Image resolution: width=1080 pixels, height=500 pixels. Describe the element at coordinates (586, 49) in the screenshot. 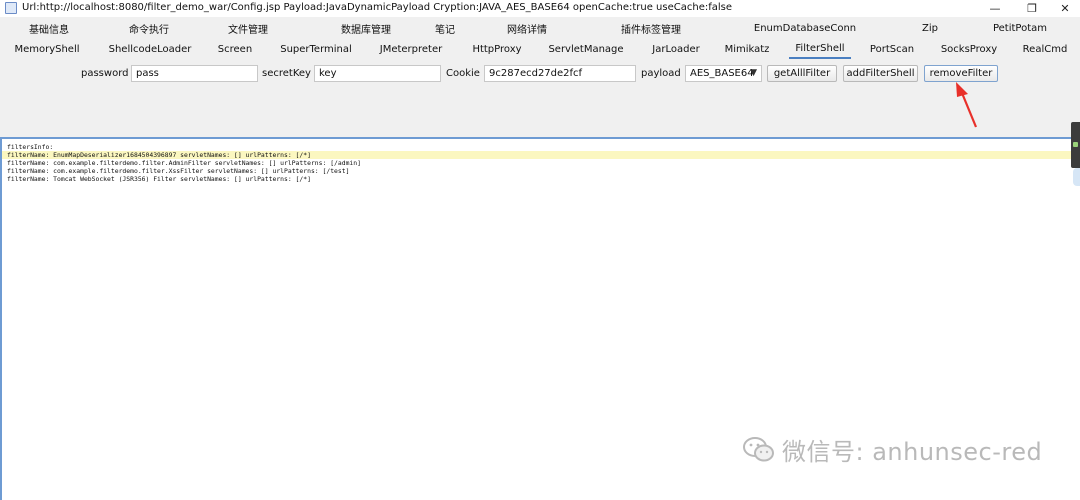

I see `tab-servletmanage: ServletManage` at that location.